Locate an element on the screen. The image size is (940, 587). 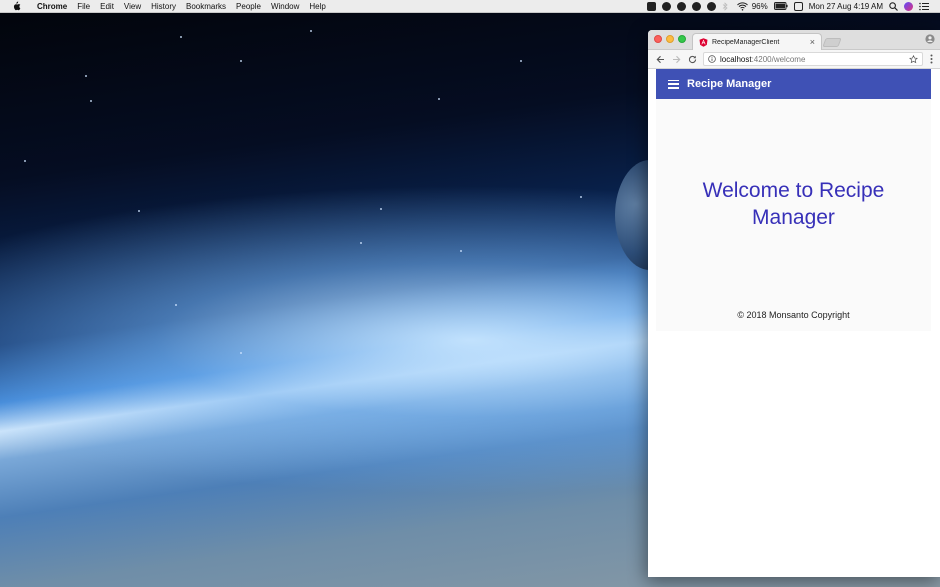
menu-help: Help is located at coordinates (317, 6).